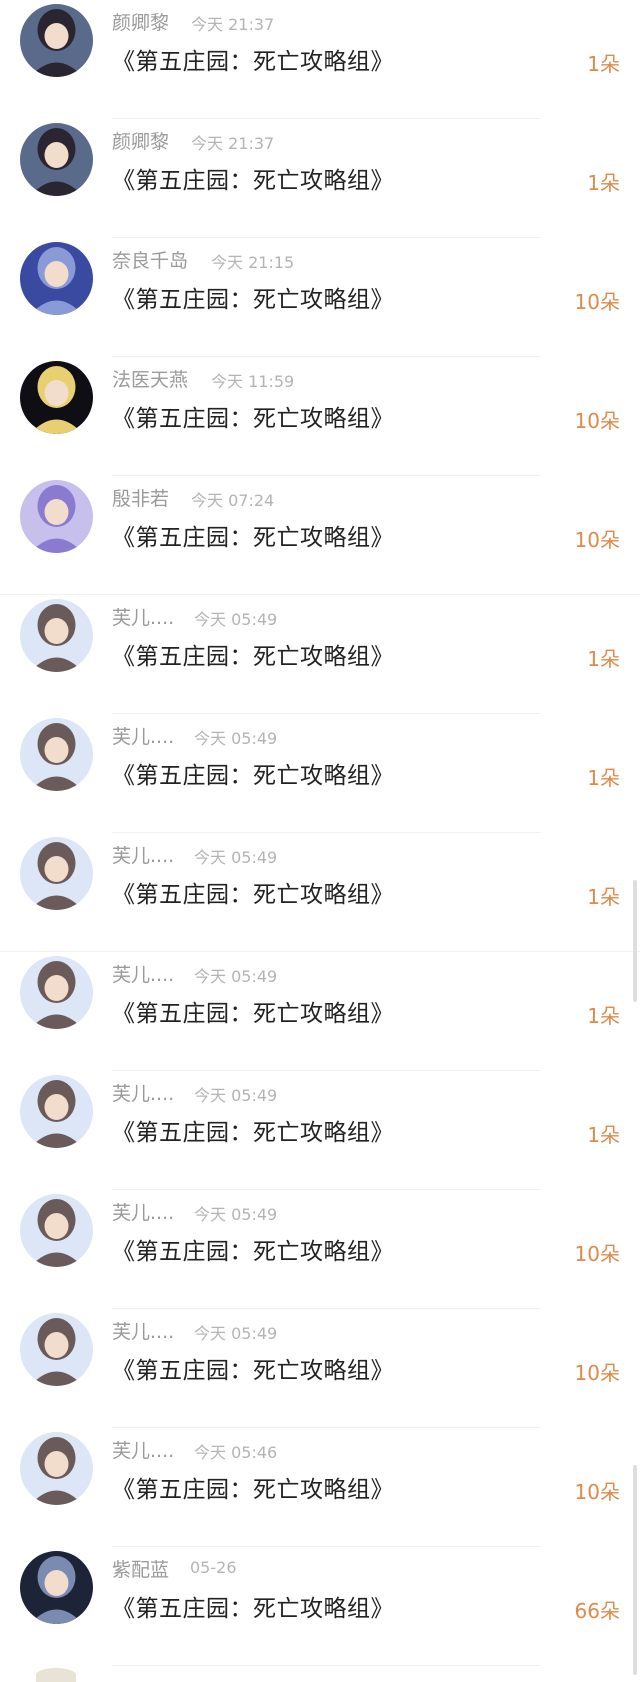 The height and width of the screenshot is (1682, 640). I want to click on gift-record-row: 芙儿.... 今天 05:46 《第五庄园：死亡攻略组》 10朵, so click(320, 1487).